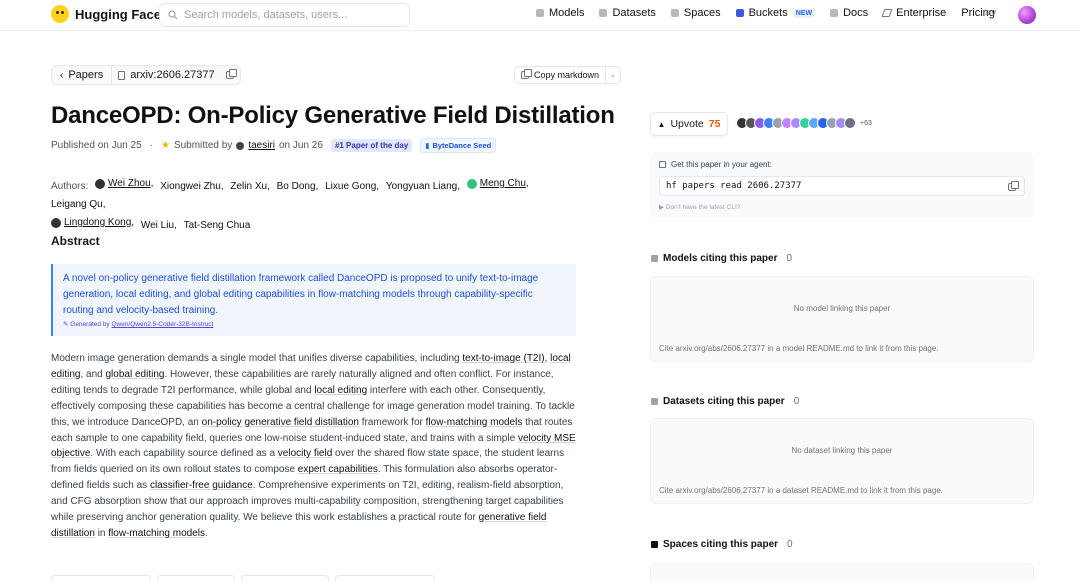  Describe the element at coordinates (124, 184) in the screenshot. I see `author-link: Wei Zhou,` at that location.